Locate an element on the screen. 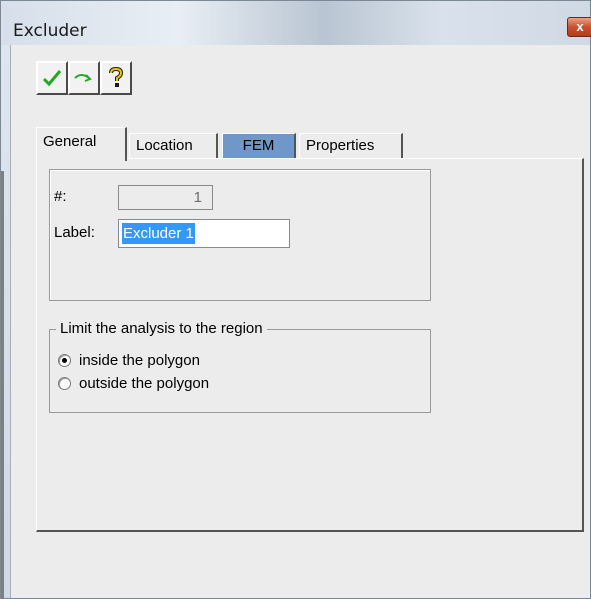  tab-general: General is located at coordinates (81, 144).